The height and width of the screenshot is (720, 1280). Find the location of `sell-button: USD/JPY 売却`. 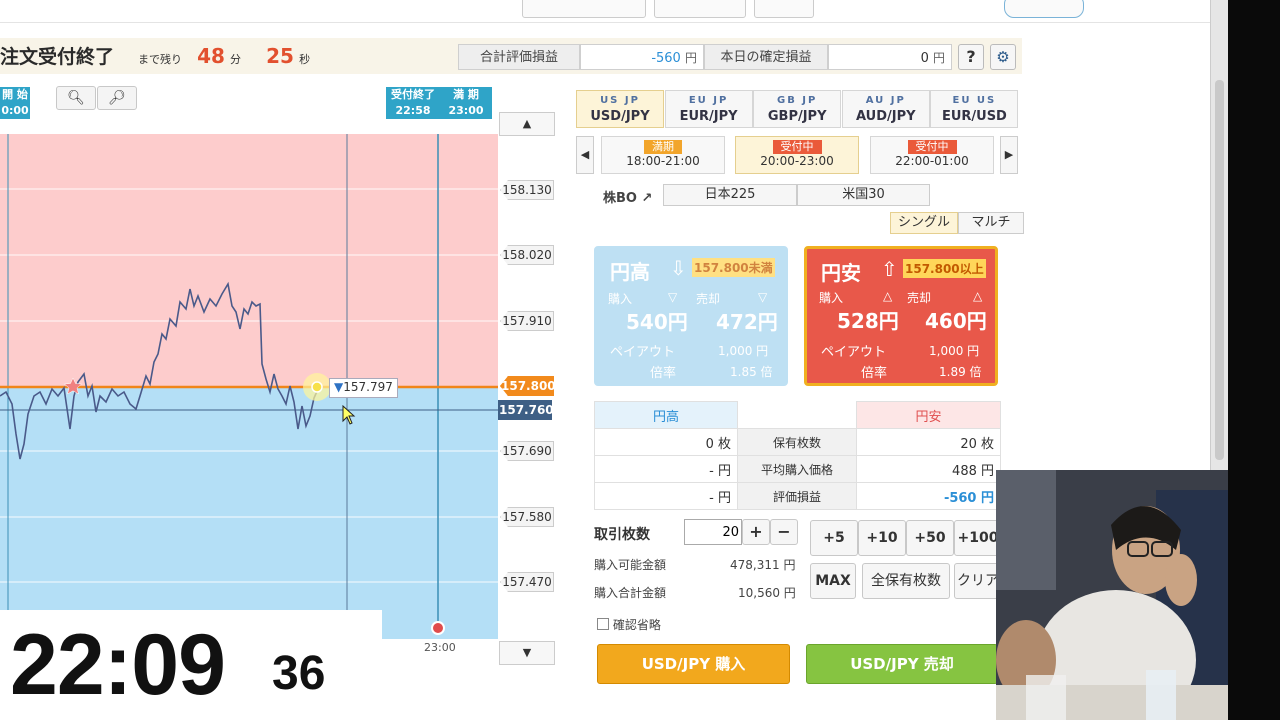

sell-button: USD/JPY 売却 is located at coordinates (902, 664).